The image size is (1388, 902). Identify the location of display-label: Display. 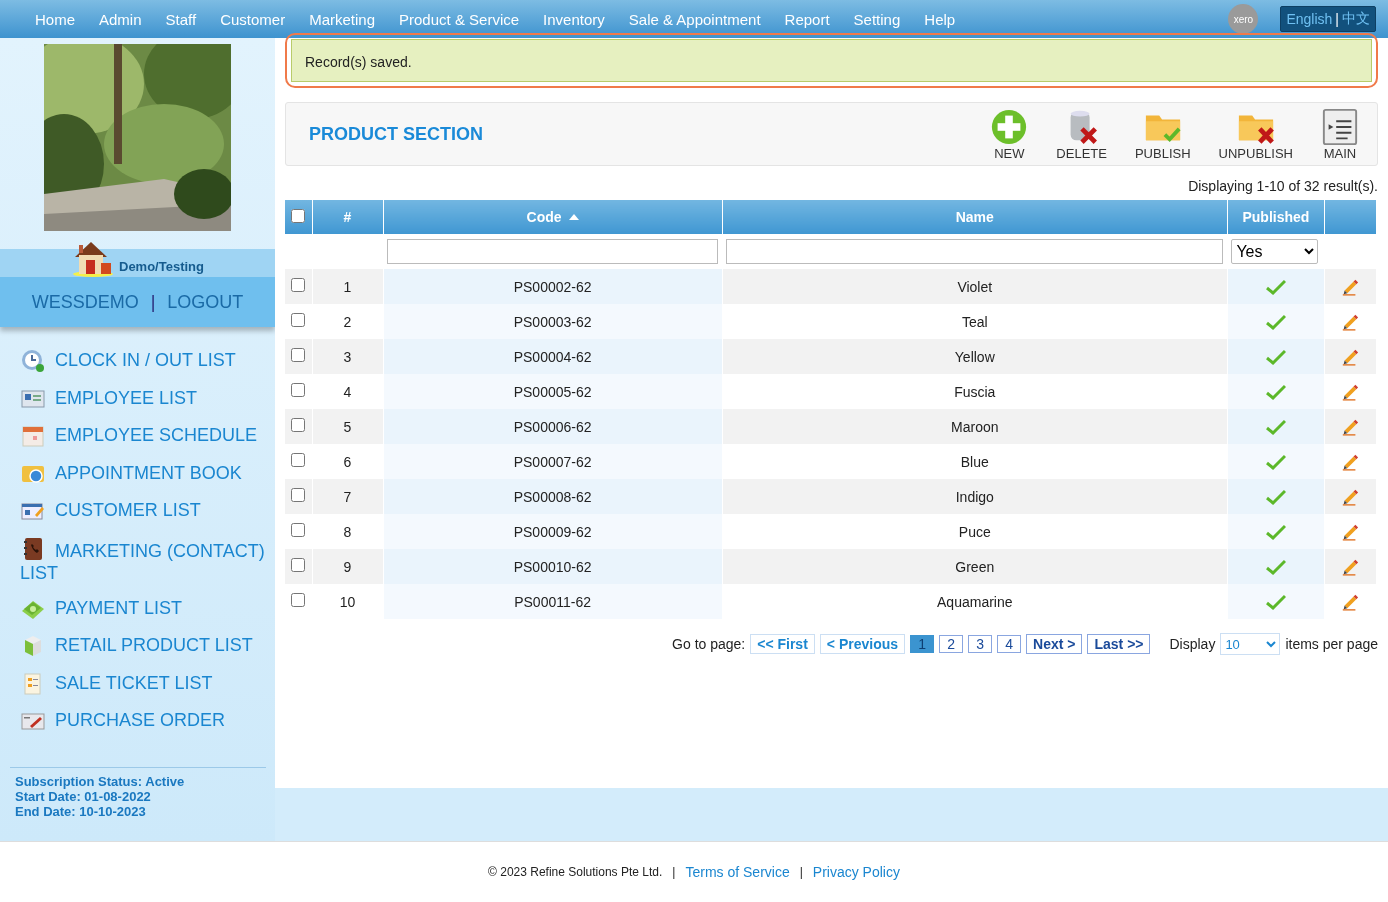
(1192, 644).